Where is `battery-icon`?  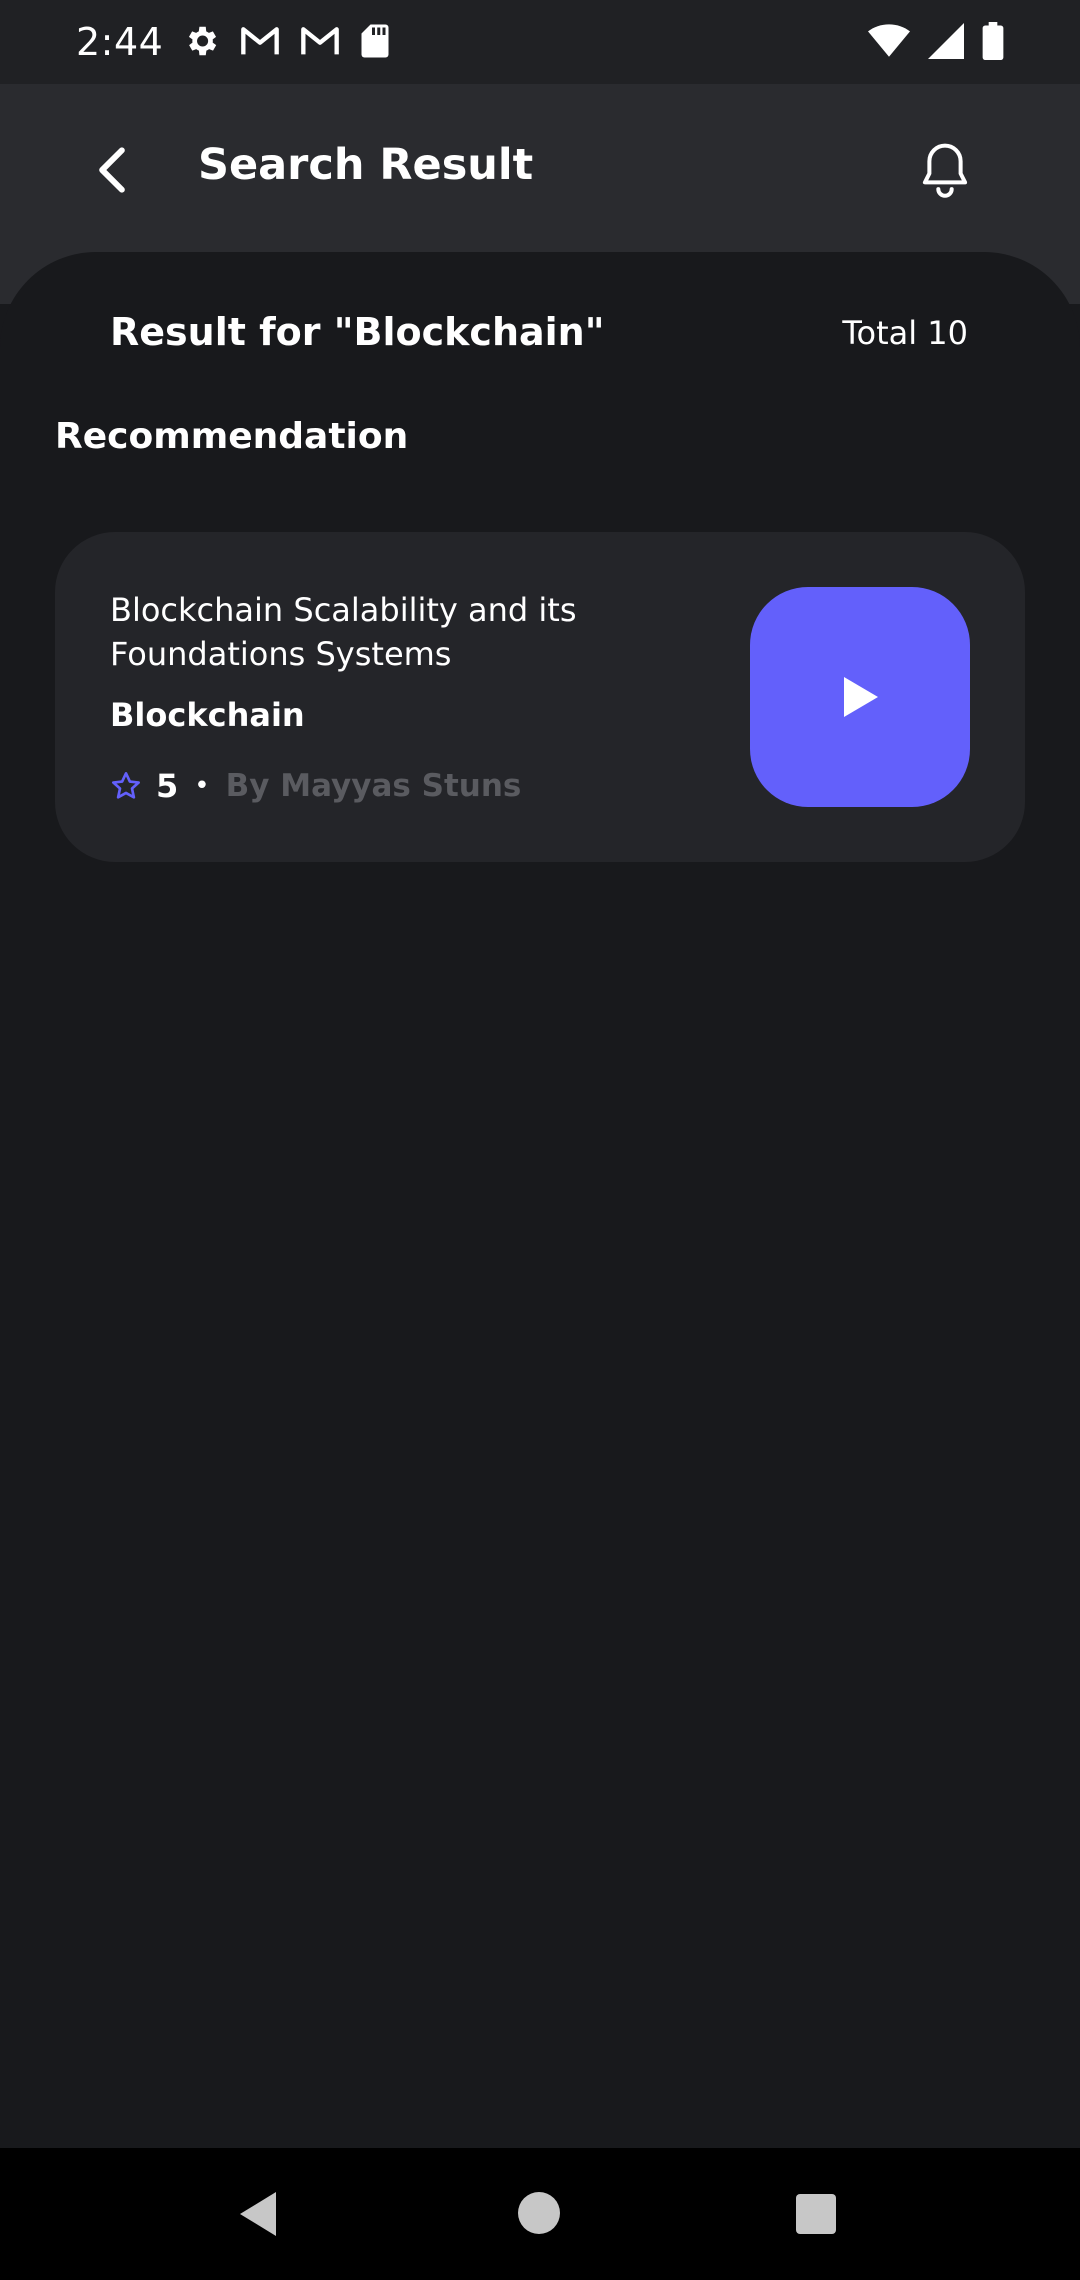
battery-icon is located at coordinates (993, 41).